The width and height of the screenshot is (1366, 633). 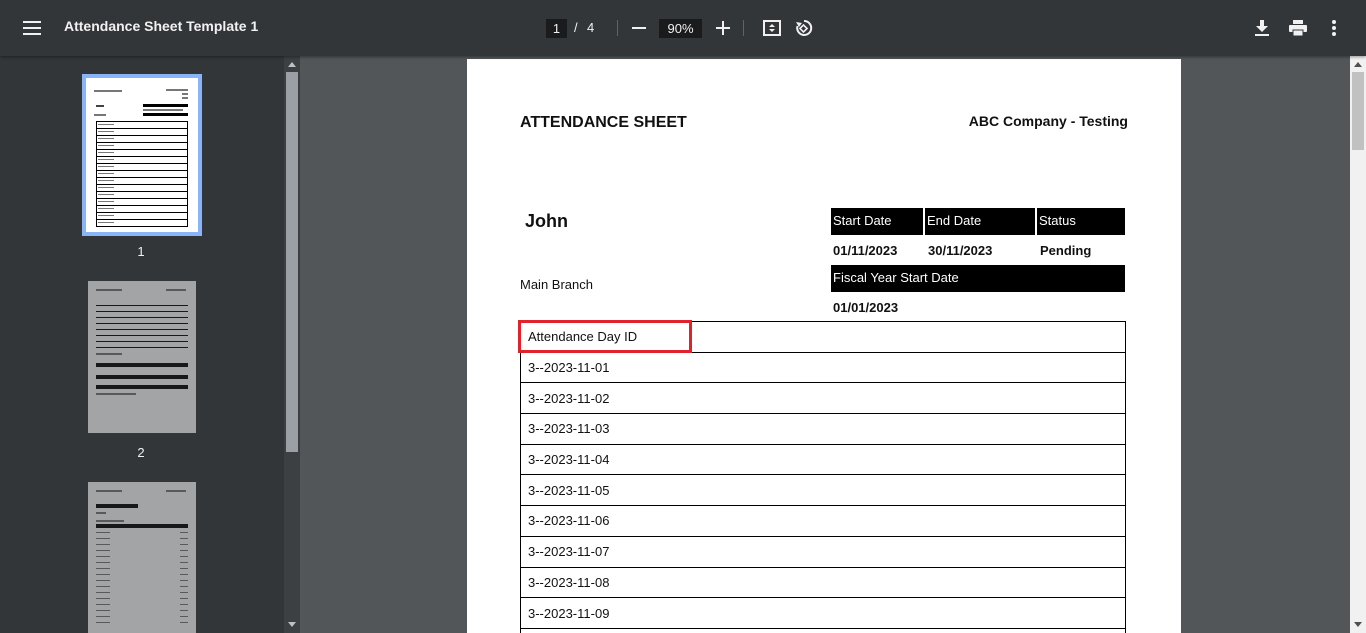 I want to click on attendance-day-id-header: Attendance Day ID, so click(x=823, y=337).